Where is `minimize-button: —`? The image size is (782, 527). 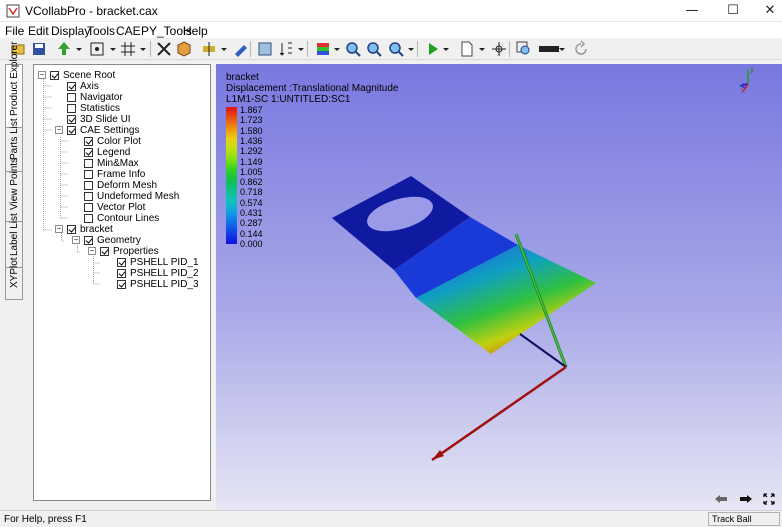 minimize-button: — is located at coordinates (692, 11).